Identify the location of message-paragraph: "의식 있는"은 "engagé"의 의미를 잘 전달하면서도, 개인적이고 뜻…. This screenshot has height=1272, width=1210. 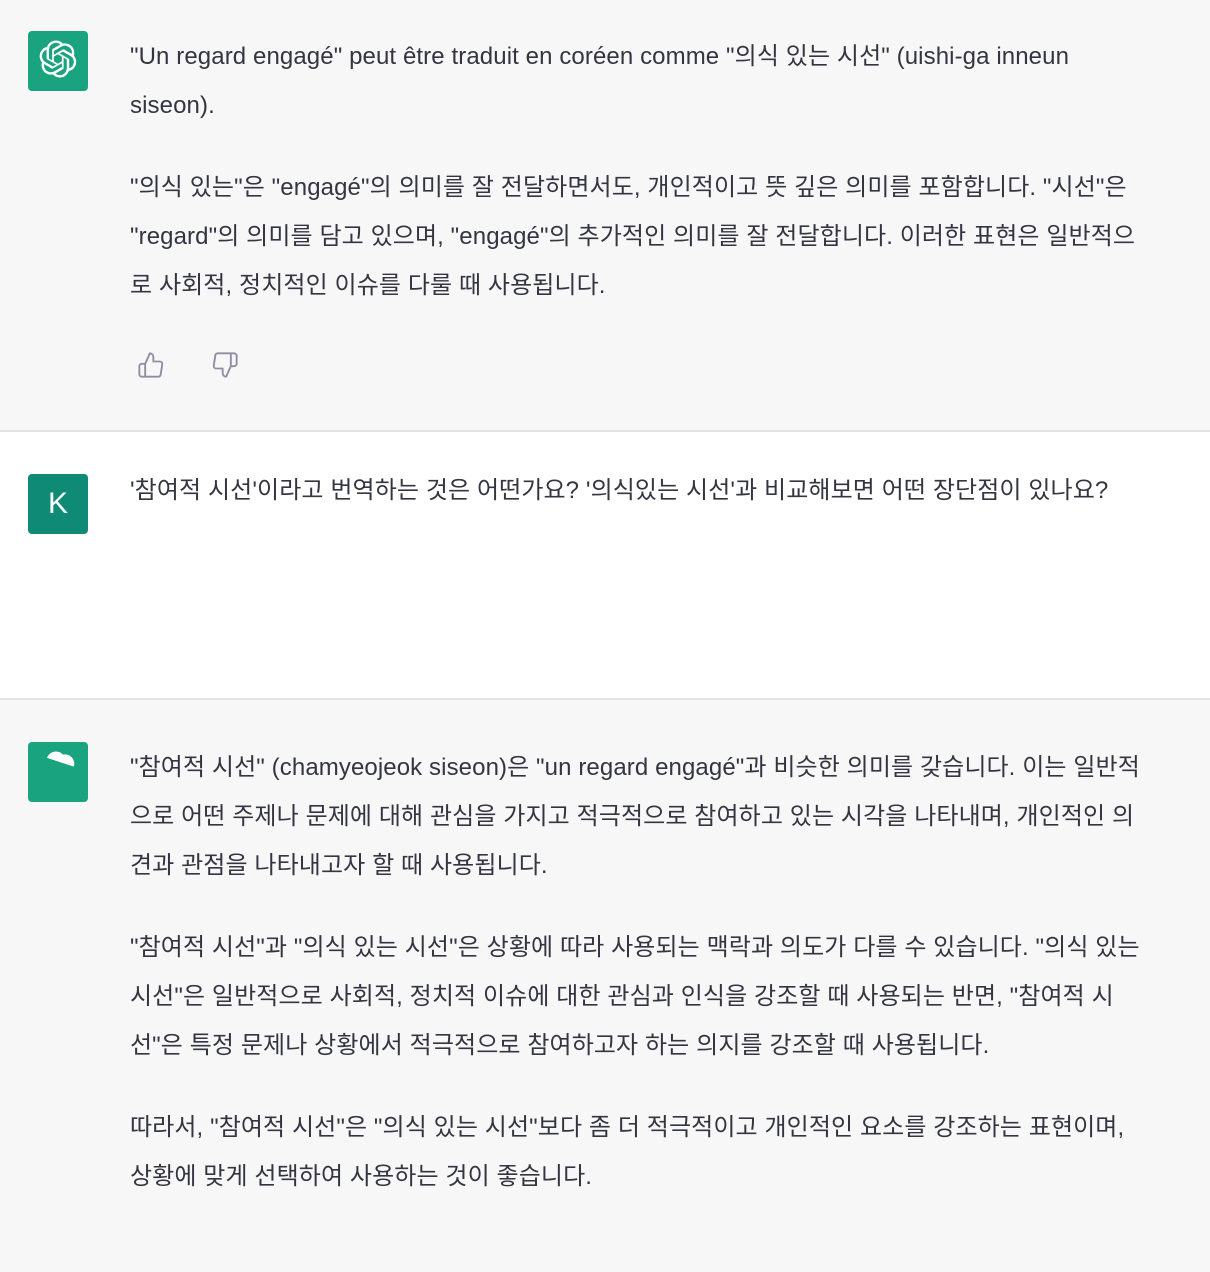
(633, 236).